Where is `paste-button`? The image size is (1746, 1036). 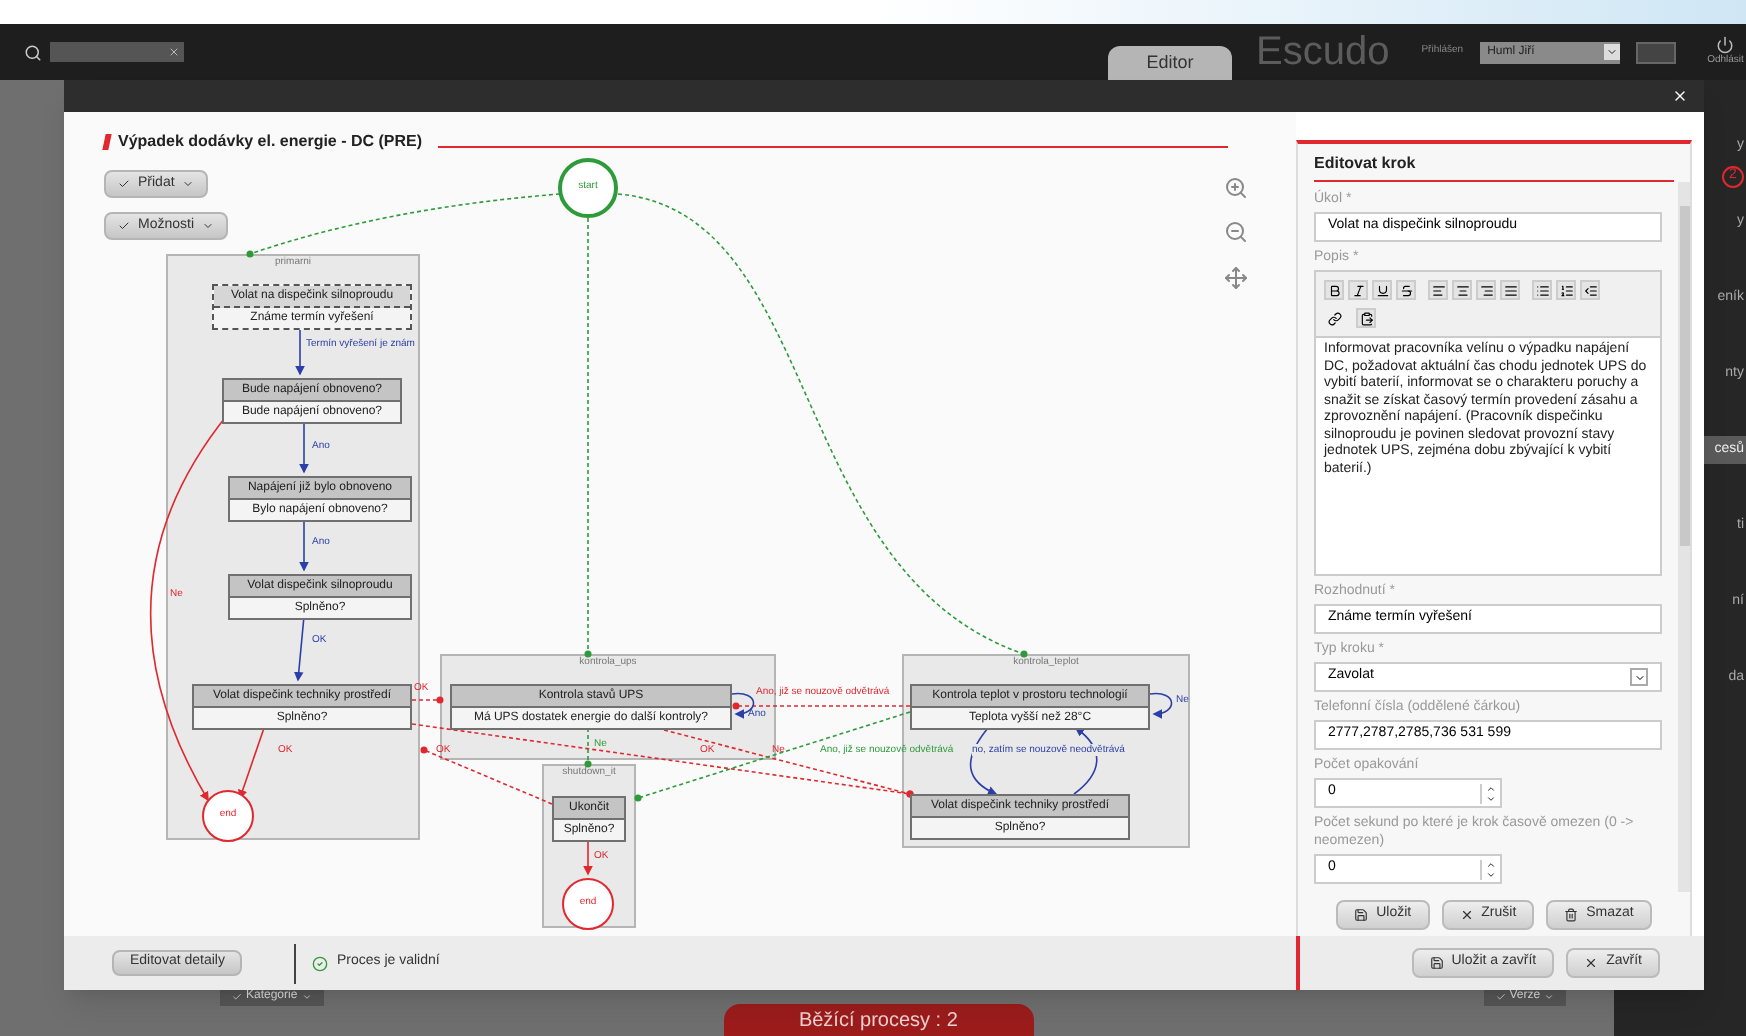
paste-button is located at coordinates (1366, 318).